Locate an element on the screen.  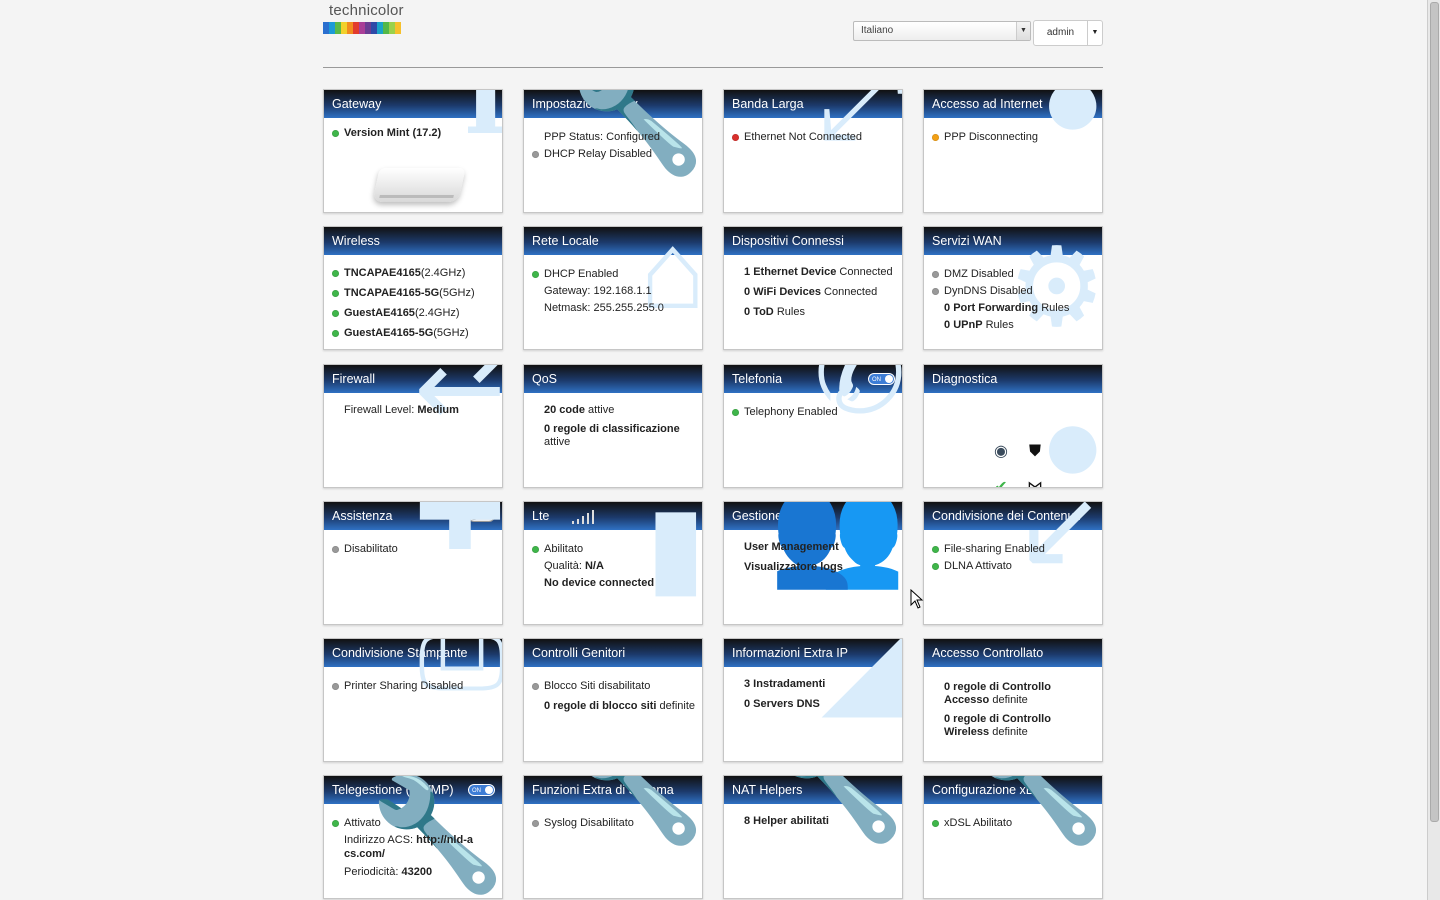
pf-label: Port Forwarding is located at coordinates (996, 308).